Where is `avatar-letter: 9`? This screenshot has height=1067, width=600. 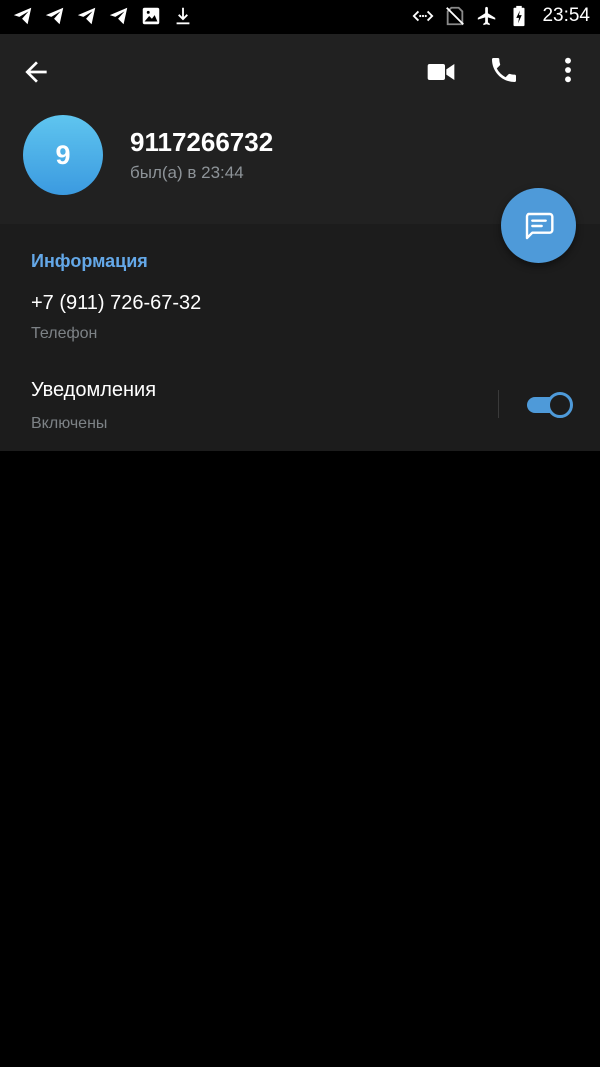 avatar-letter: 9 is located at coordinates (63, 154).